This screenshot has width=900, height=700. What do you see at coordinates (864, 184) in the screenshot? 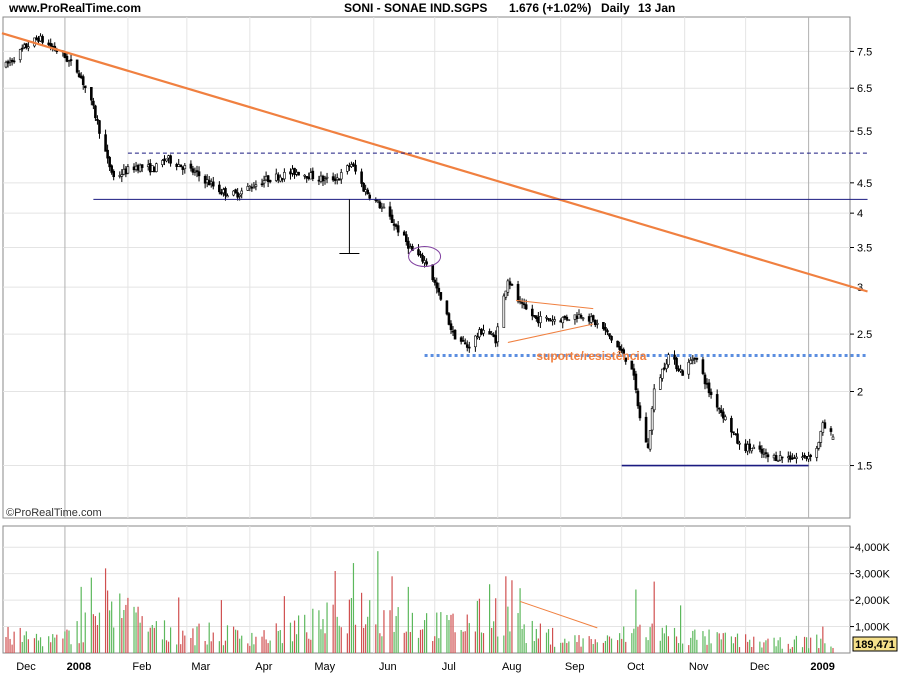
I see `price-tick-label: 4.5` at bounding box center [864, 184].